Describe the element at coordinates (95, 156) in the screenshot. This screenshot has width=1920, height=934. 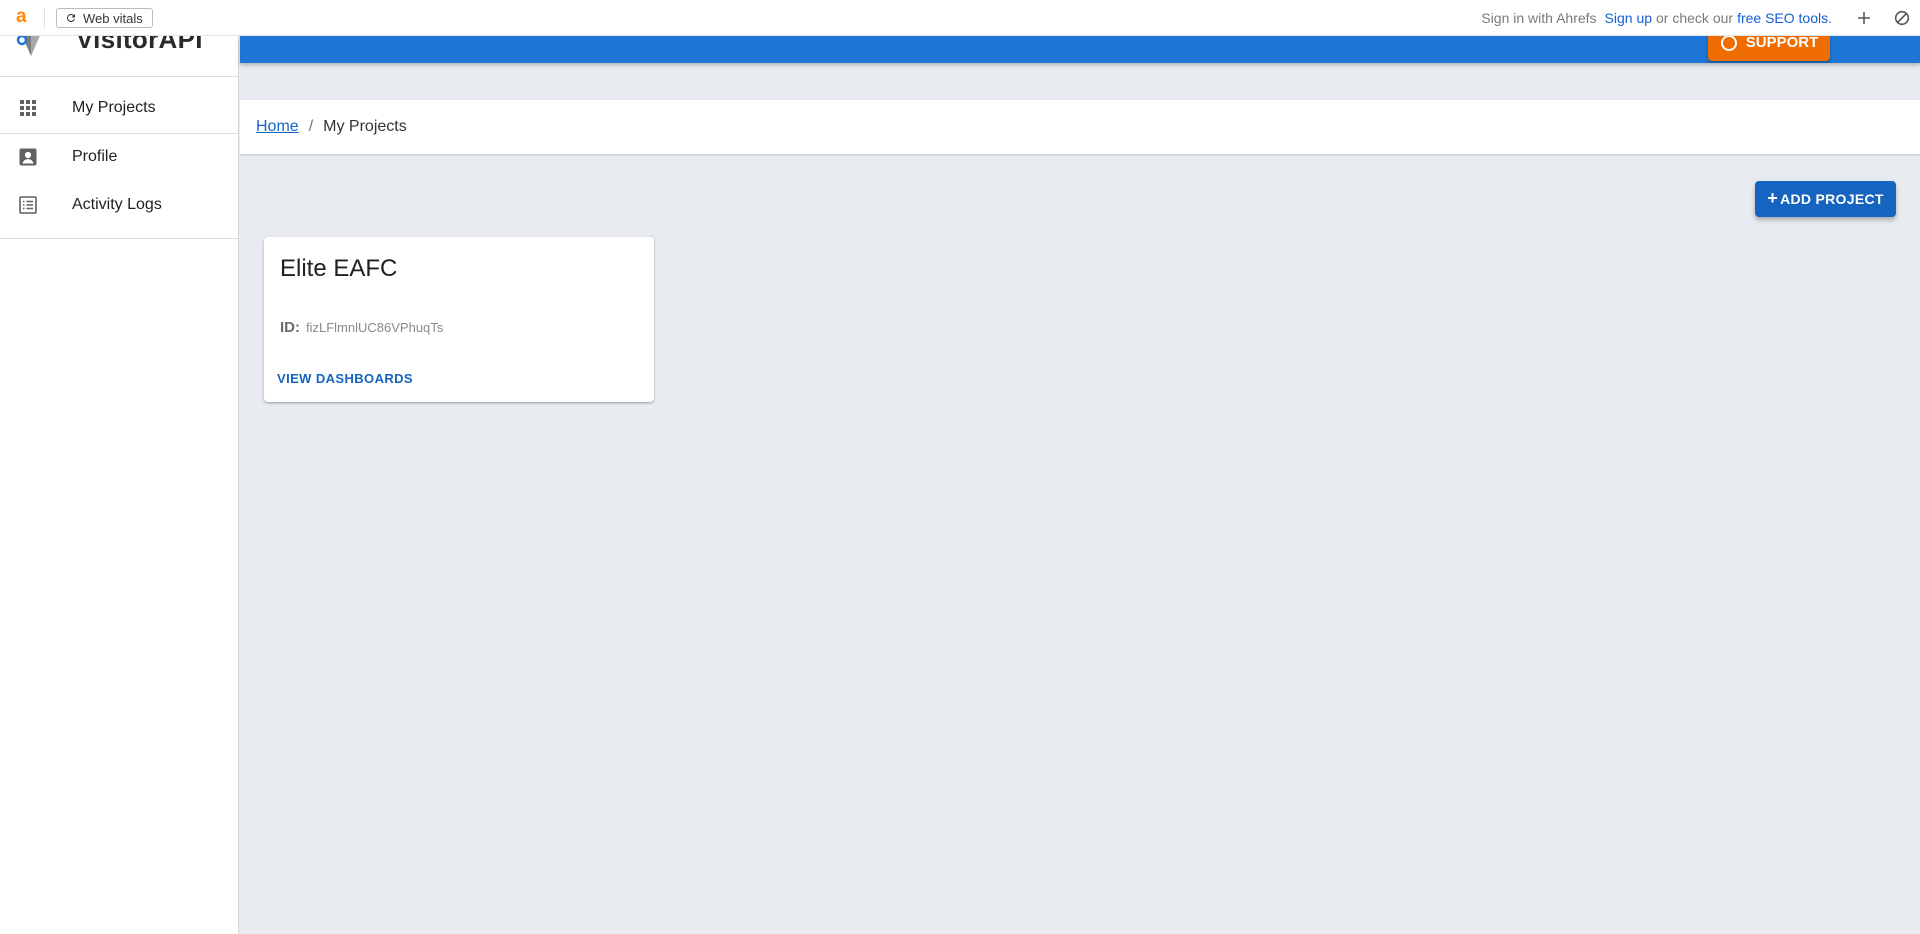
I see `sidebar-item-label: Profile` at that location.